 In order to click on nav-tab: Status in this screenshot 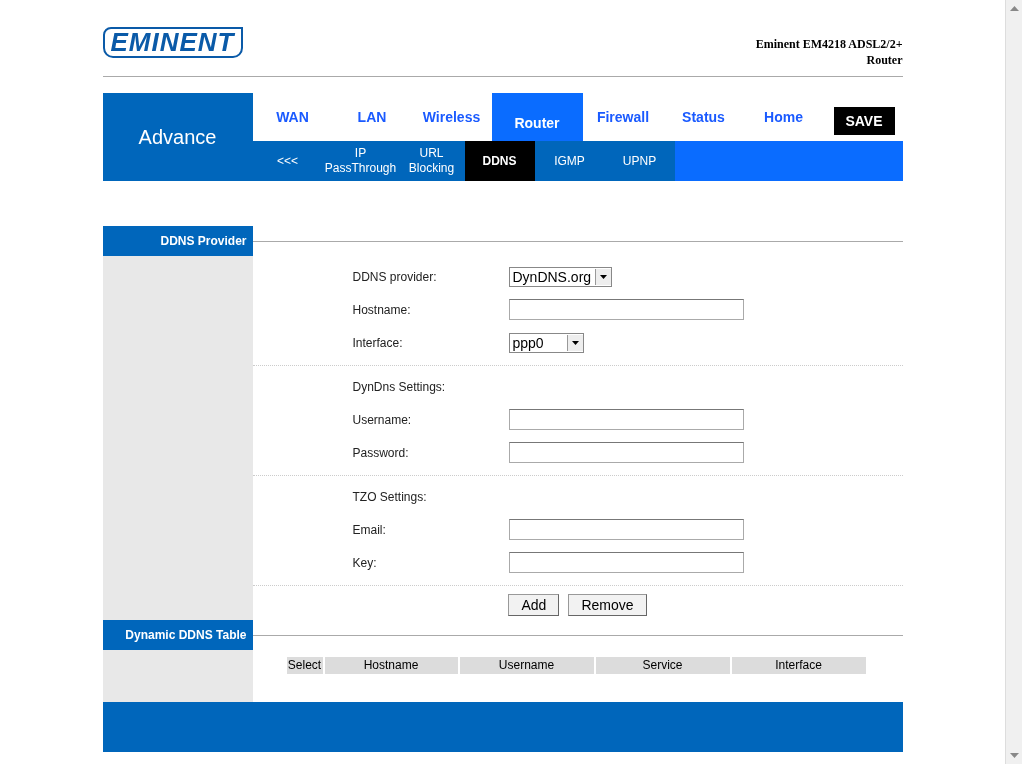, I will do `click(703, 117)`.